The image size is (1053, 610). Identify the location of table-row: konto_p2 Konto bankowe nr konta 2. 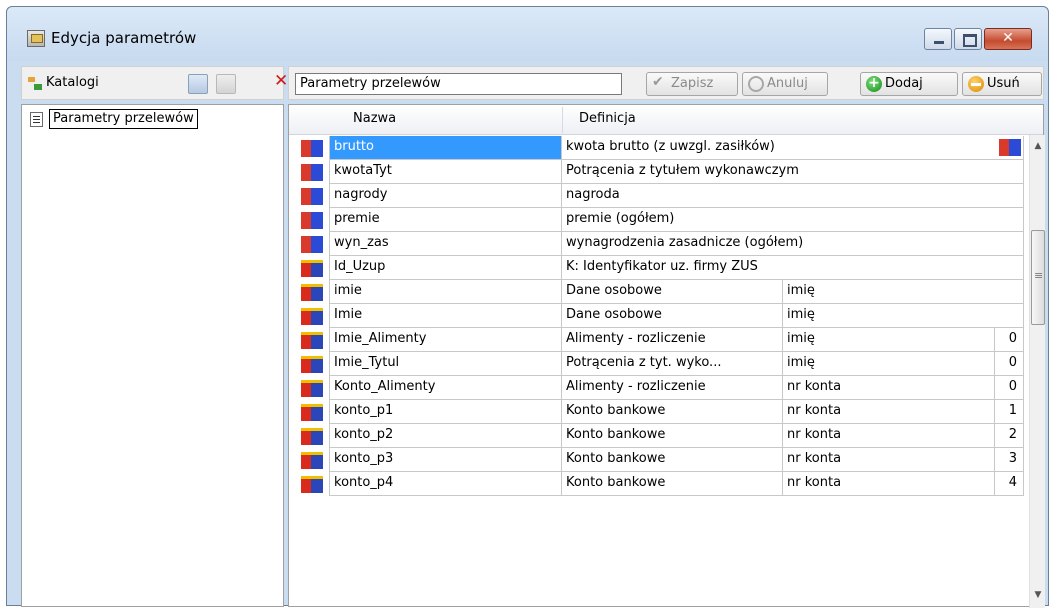
(659, 436).